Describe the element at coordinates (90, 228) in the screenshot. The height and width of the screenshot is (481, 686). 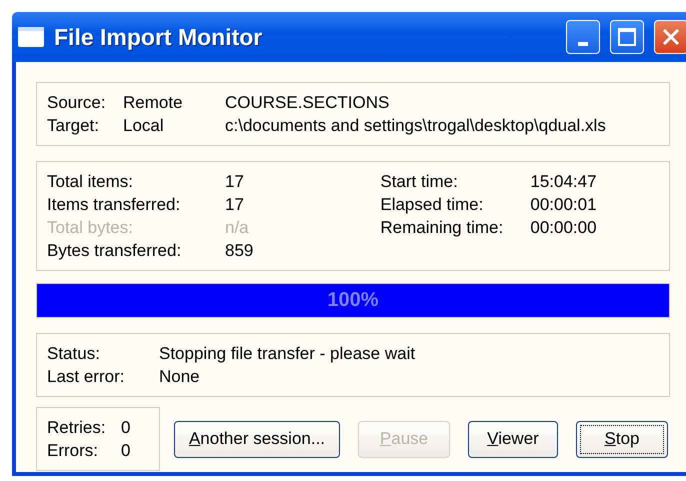
I see `field-label: Total bytes:` at that location.